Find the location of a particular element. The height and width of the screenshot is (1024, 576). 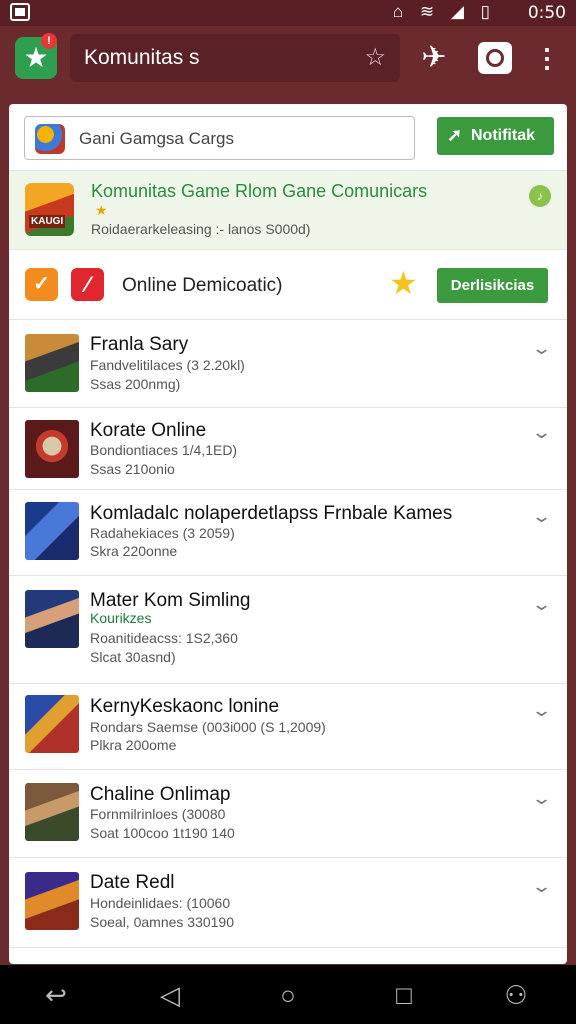

featured-indicator-icon: ♪ is located at coordinates (540, 196).